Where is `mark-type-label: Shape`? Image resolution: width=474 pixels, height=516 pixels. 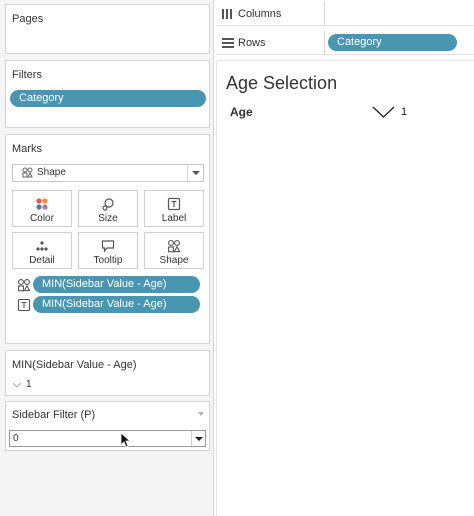 mark-type-label: Shape is located at coordinates (51, 172).